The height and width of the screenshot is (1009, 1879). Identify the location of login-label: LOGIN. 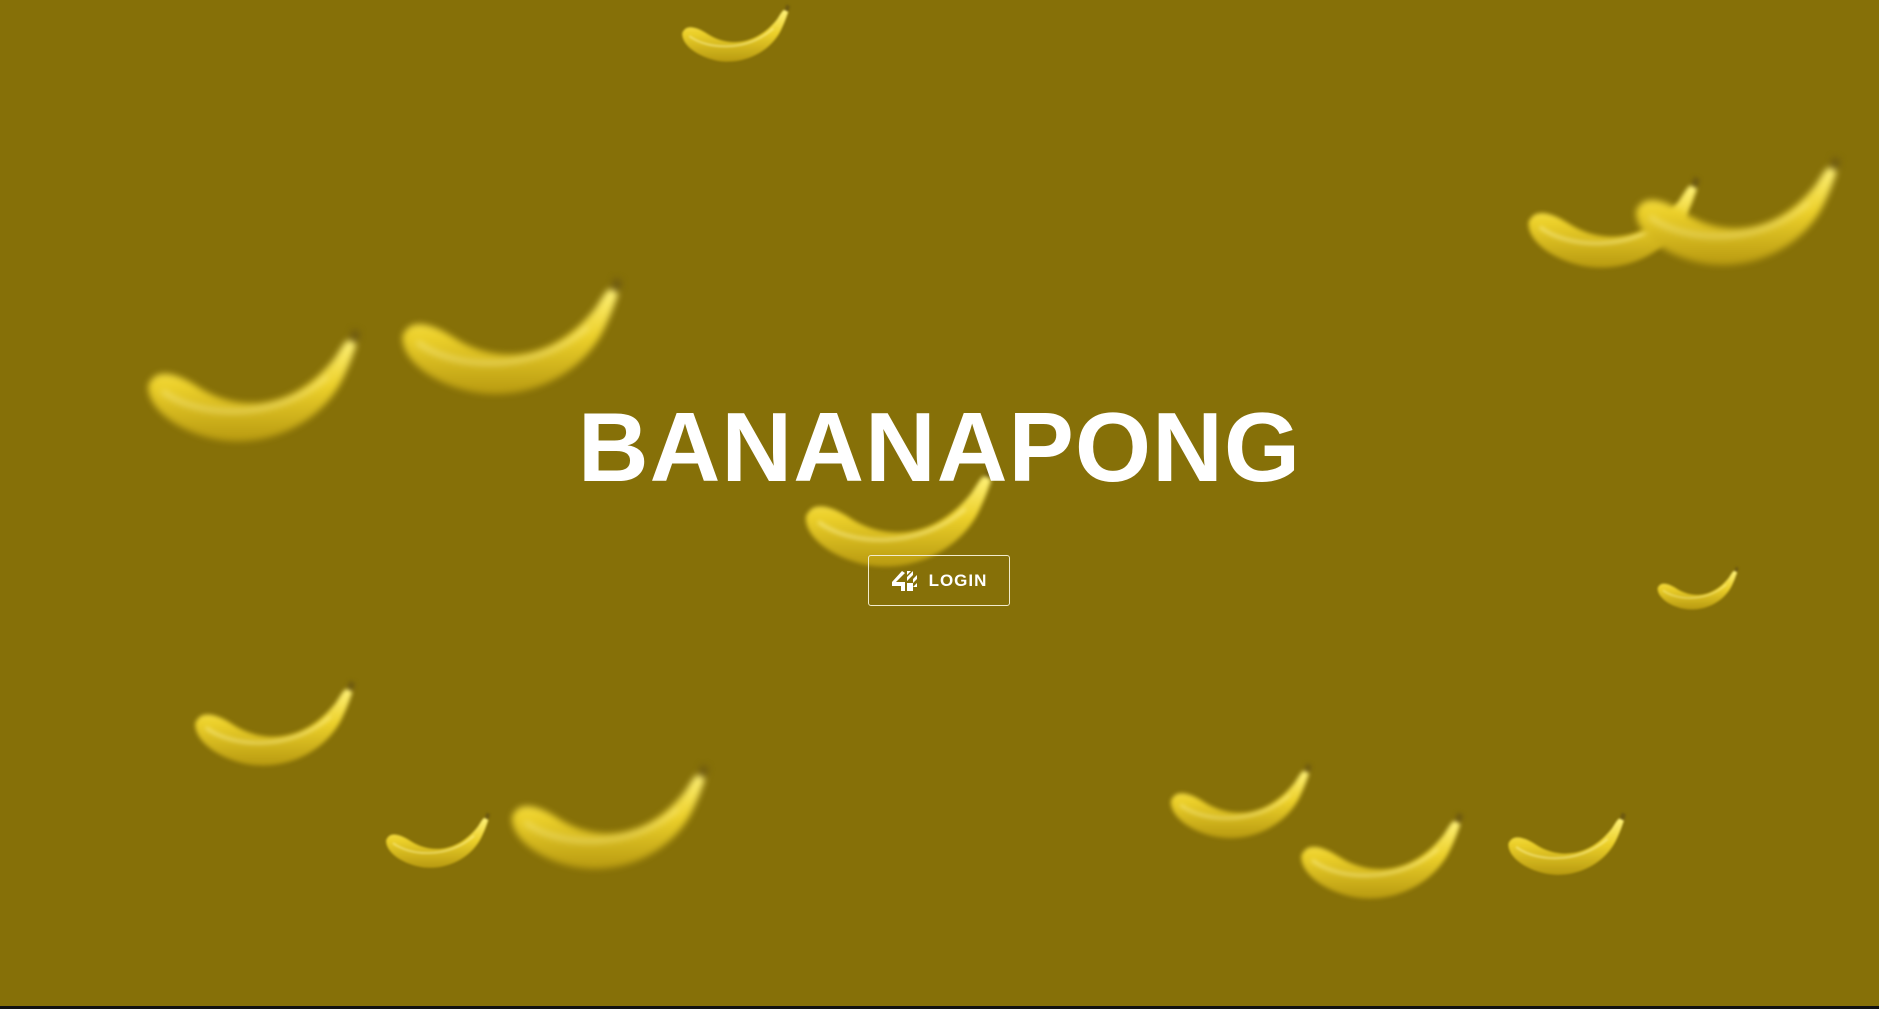
(958, 580).